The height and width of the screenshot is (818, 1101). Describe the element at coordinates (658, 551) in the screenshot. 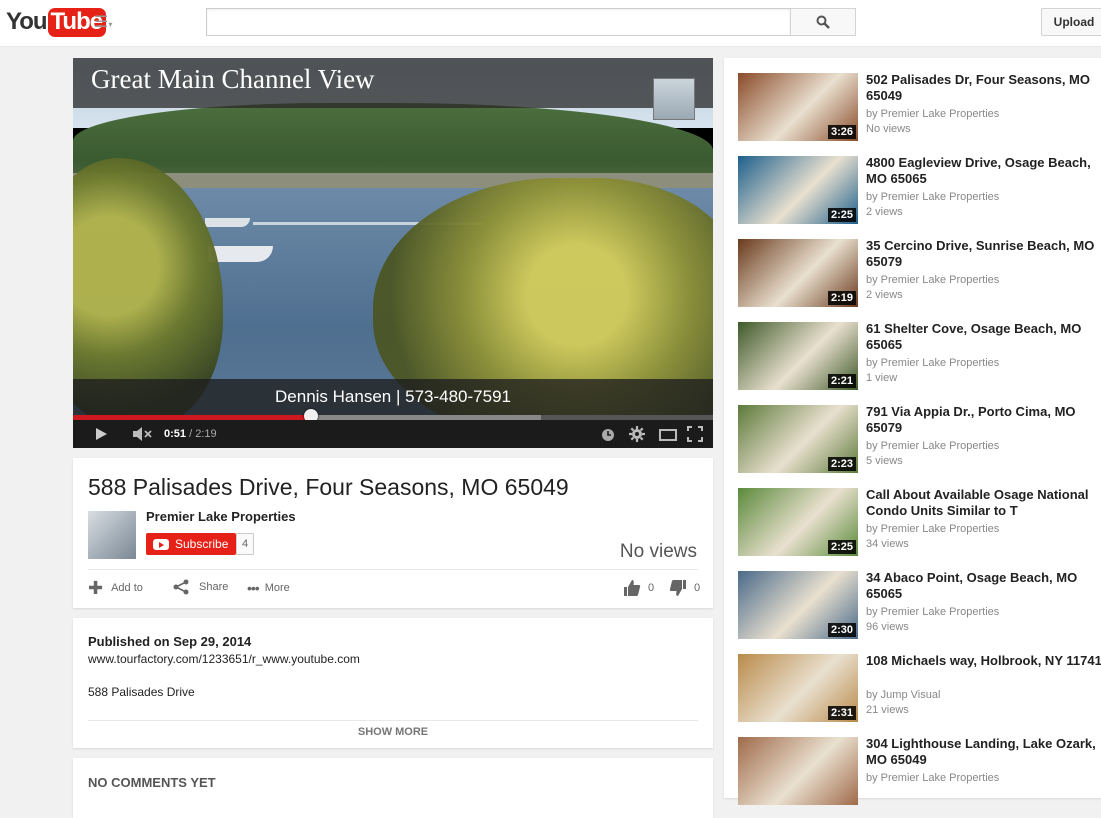

I see `view-count: No views` at that location.